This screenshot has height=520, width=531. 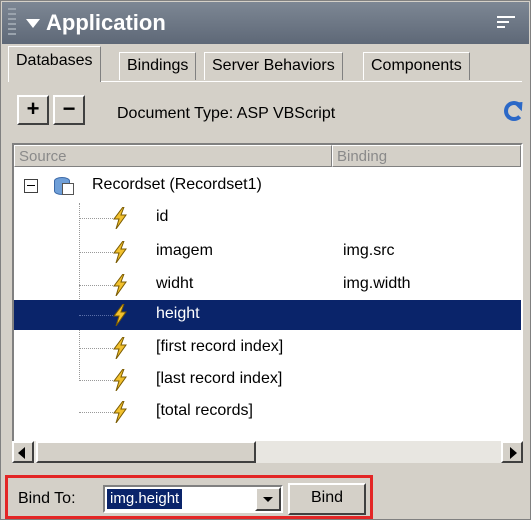 What do you see at coordinates (327, 499) in the screenshot?
I see `bind-button: Bind` at bounding box center [327, 499].